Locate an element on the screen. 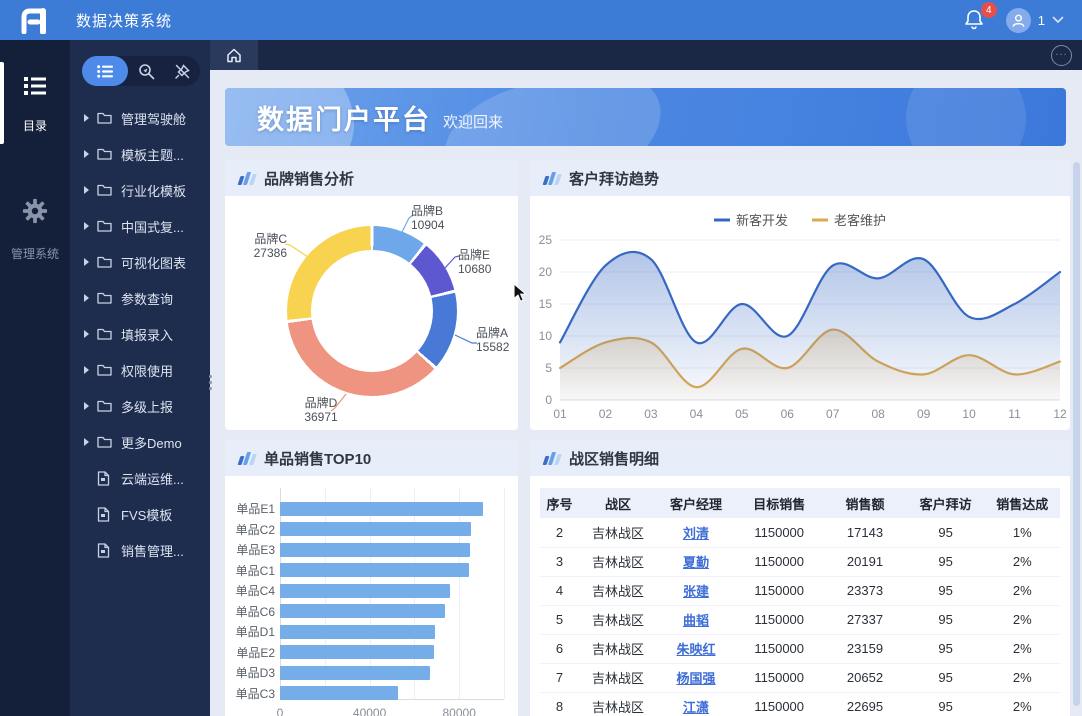 The image size is (1082, 716). sidebar-item: 填报录入 is located at coordinates (140, 334).